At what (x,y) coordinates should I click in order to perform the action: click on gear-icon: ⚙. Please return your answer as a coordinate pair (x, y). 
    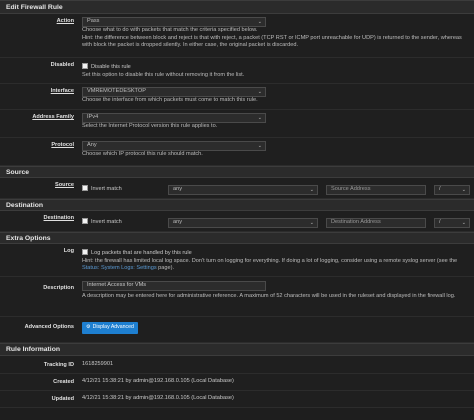
    Looking at the image, I should click on (88, 327).